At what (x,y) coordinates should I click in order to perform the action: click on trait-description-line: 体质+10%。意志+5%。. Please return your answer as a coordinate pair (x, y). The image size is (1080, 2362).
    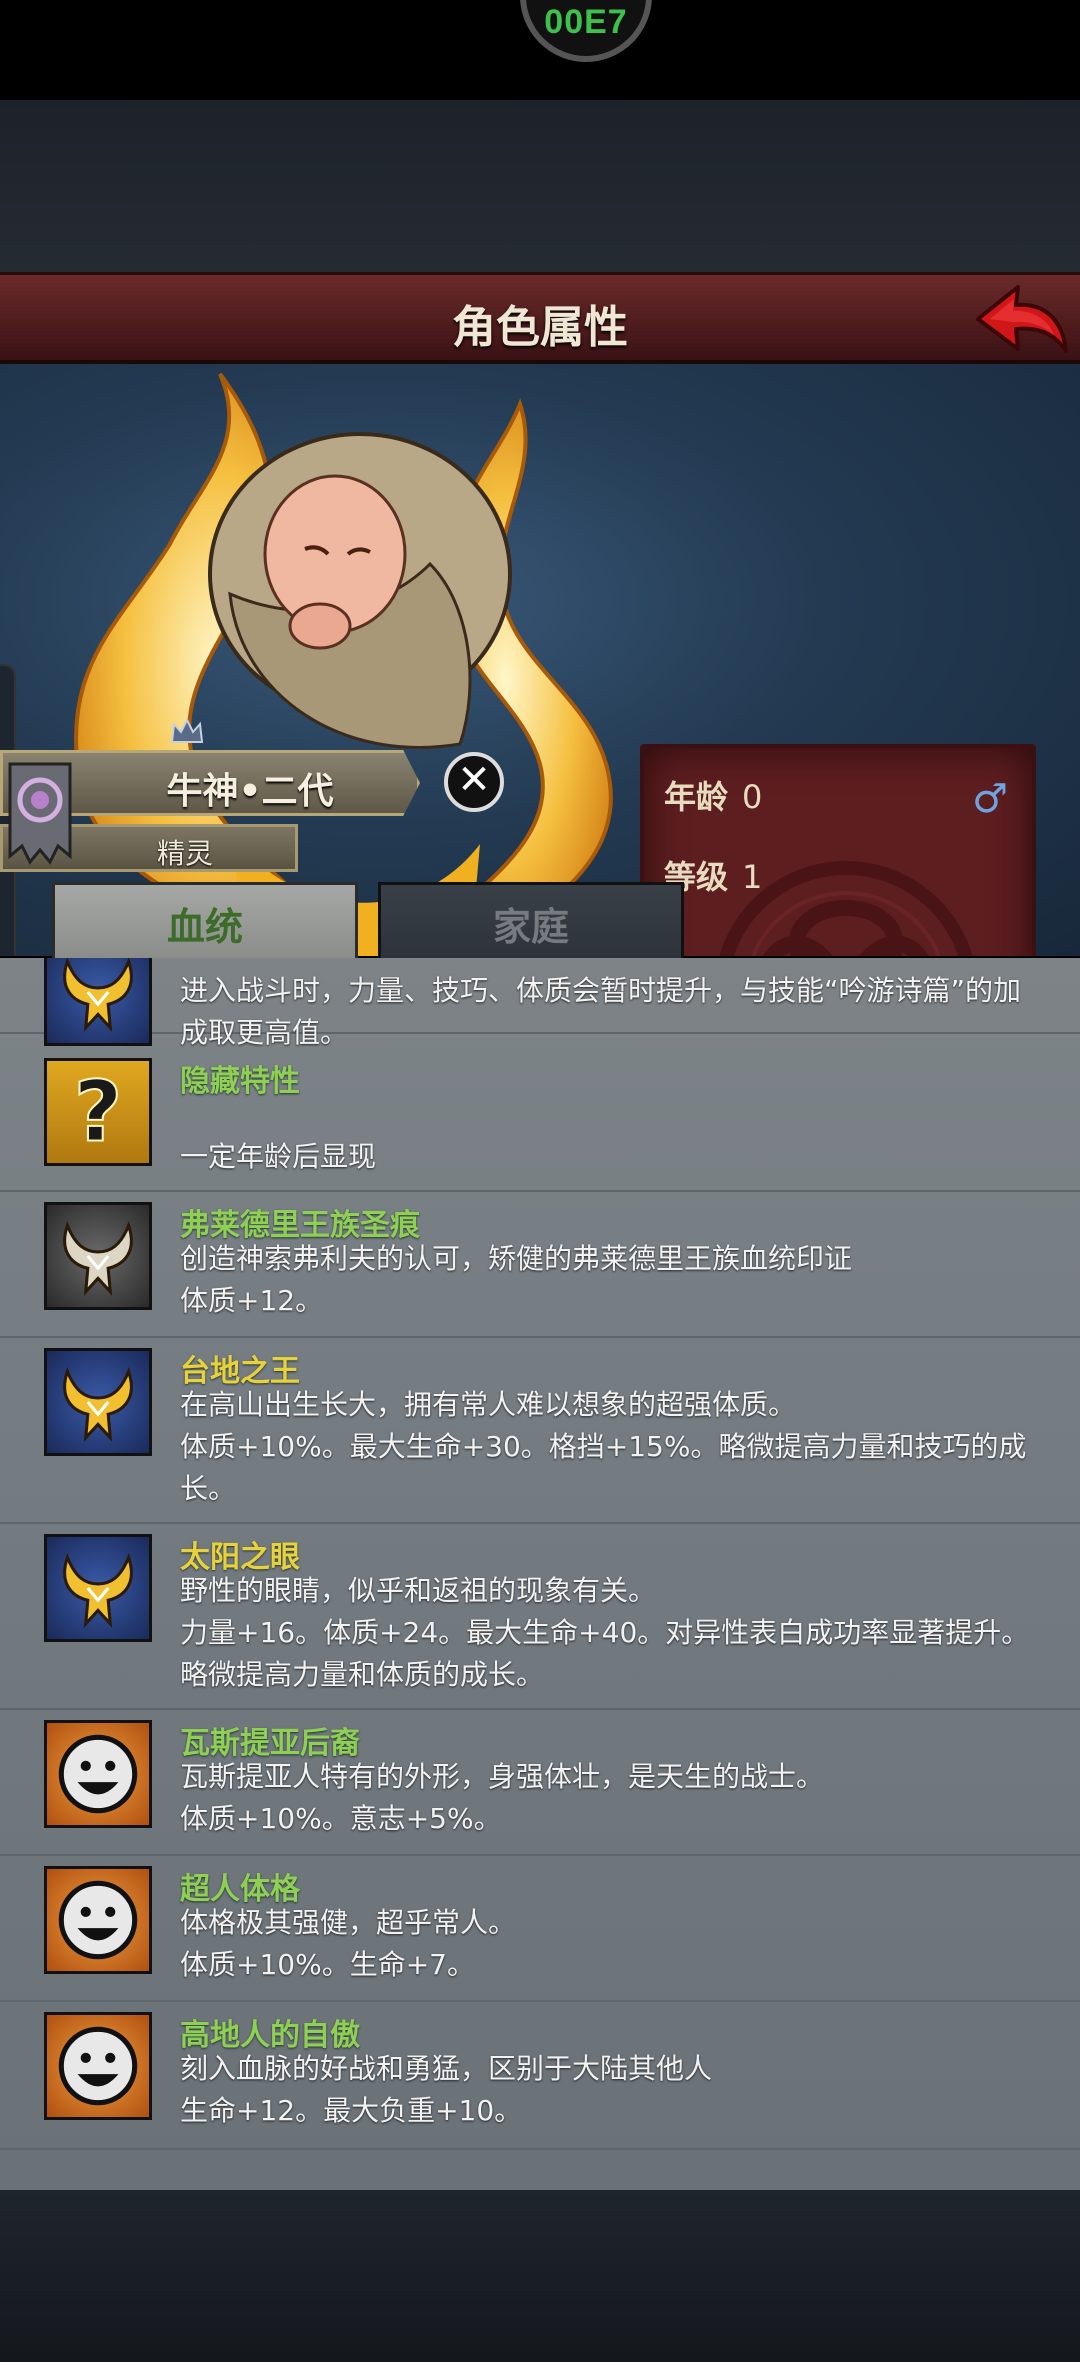
    Looking at the image, I should click on (341, 1818).